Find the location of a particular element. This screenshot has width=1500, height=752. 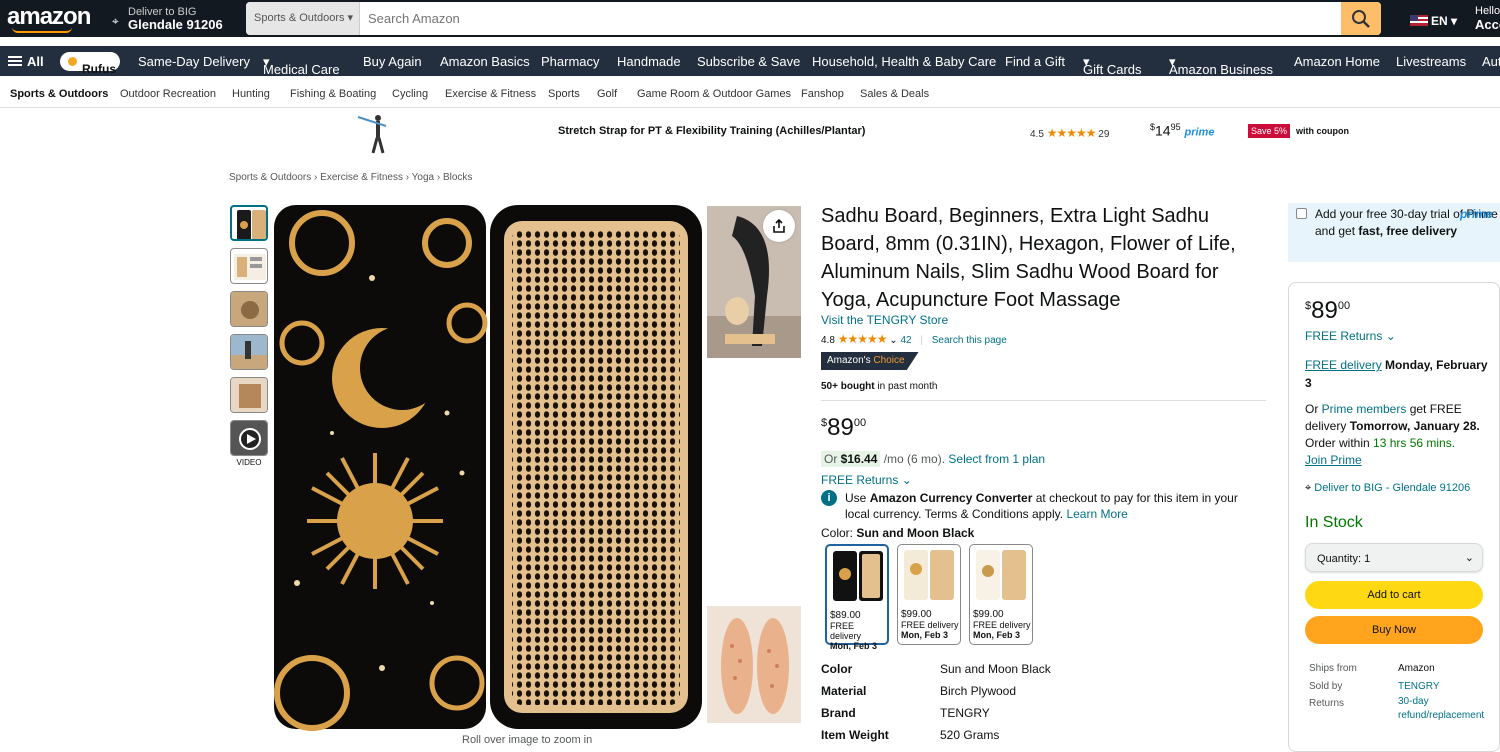

nav-item-medical-care: Medical Care ▾ is located at coordinates (301, 65).